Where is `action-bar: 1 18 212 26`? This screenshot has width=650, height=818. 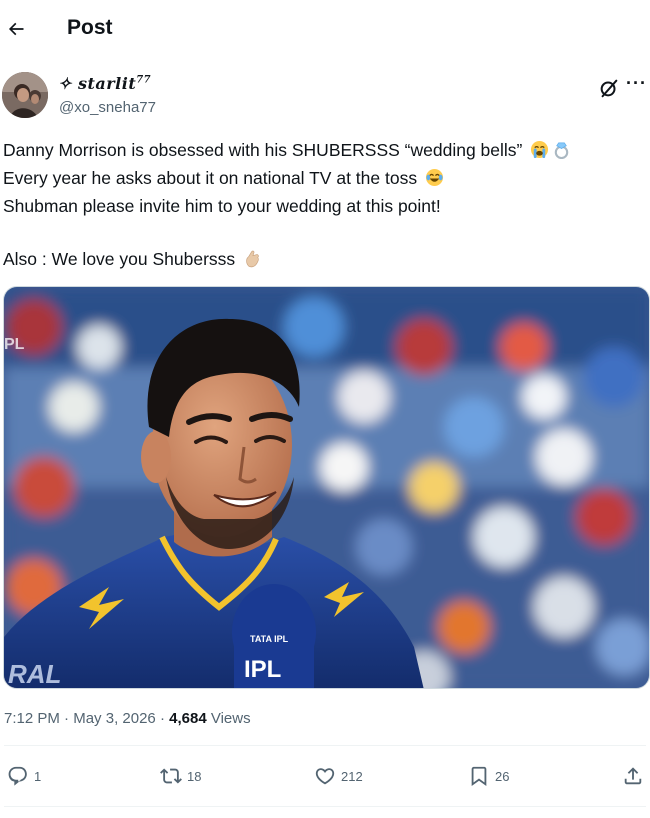 action-bar: 1 18 212 26 is located at coordinates (325, 777).